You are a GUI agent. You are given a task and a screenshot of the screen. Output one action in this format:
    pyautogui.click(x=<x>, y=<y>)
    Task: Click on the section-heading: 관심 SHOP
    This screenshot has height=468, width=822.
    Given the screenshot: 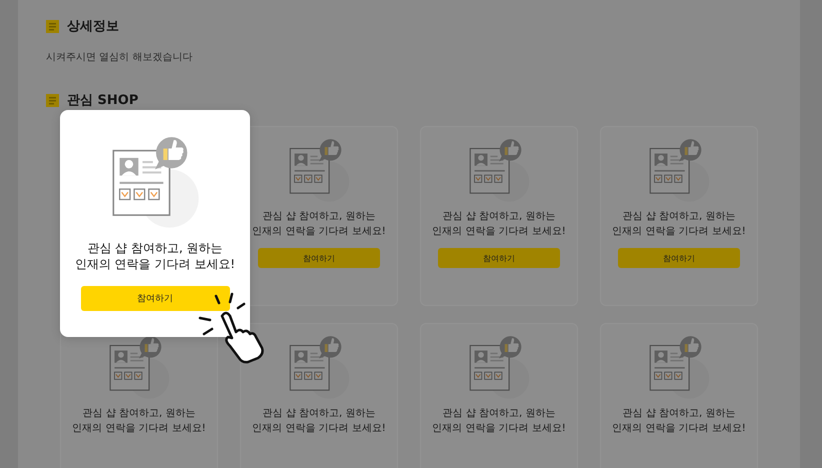 What is the action you would take?
    pyautogui.click(x=102, y=100)
    